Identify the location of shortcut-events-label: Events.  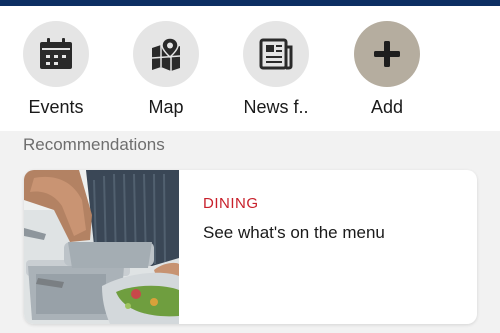
(56, 107).